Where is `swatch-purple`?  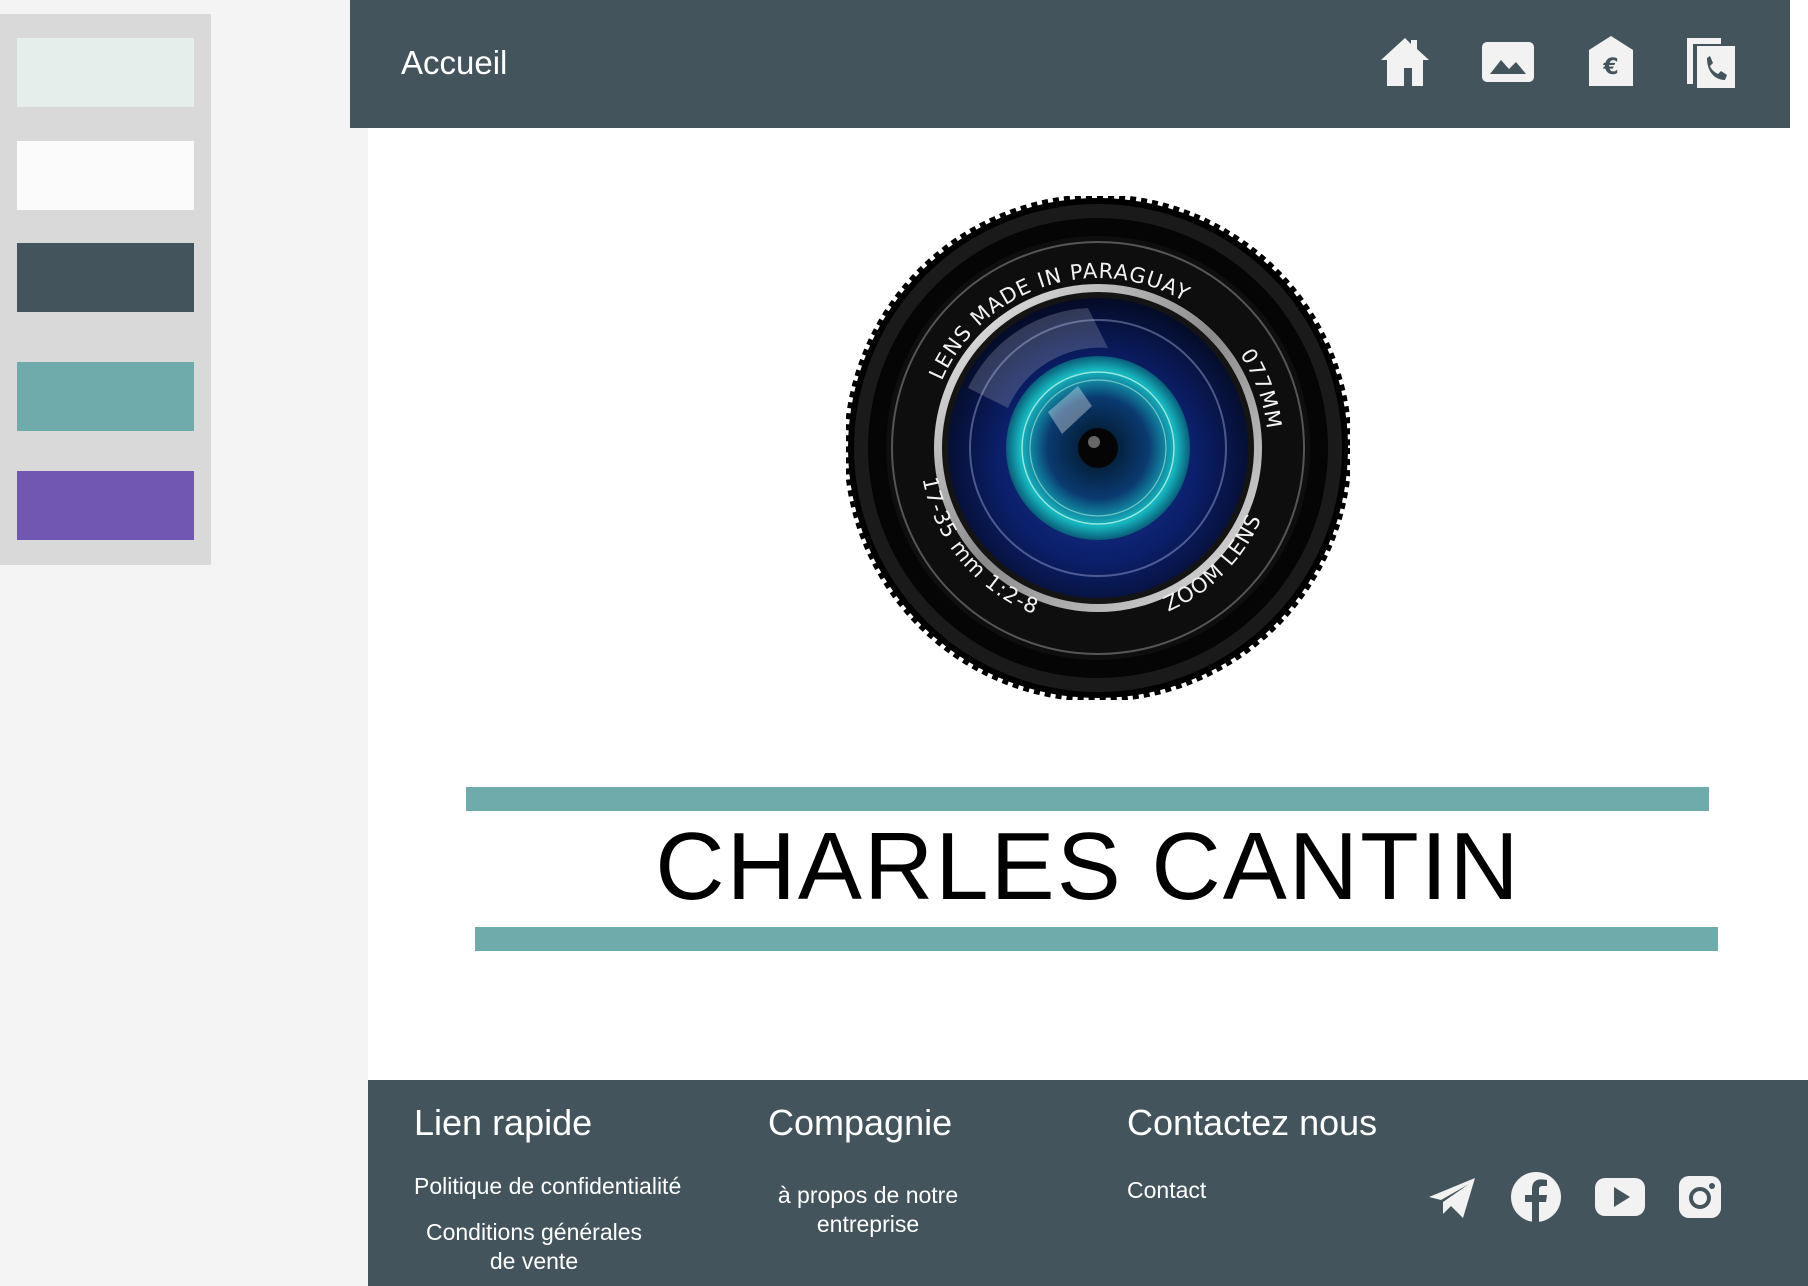
swatch-purple is located at coordinates (105, 505).